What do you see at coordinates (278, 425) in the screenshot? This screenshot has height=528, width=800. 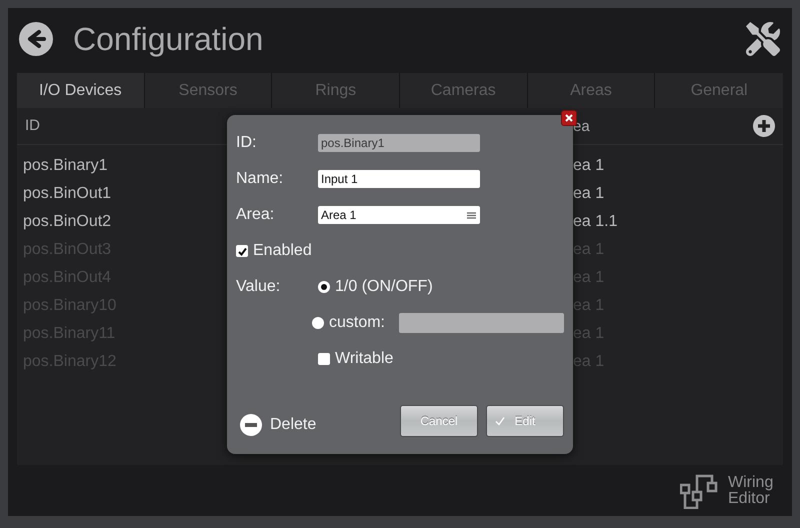 I see `delete-button: Delete` at bounding box center [278, 425].